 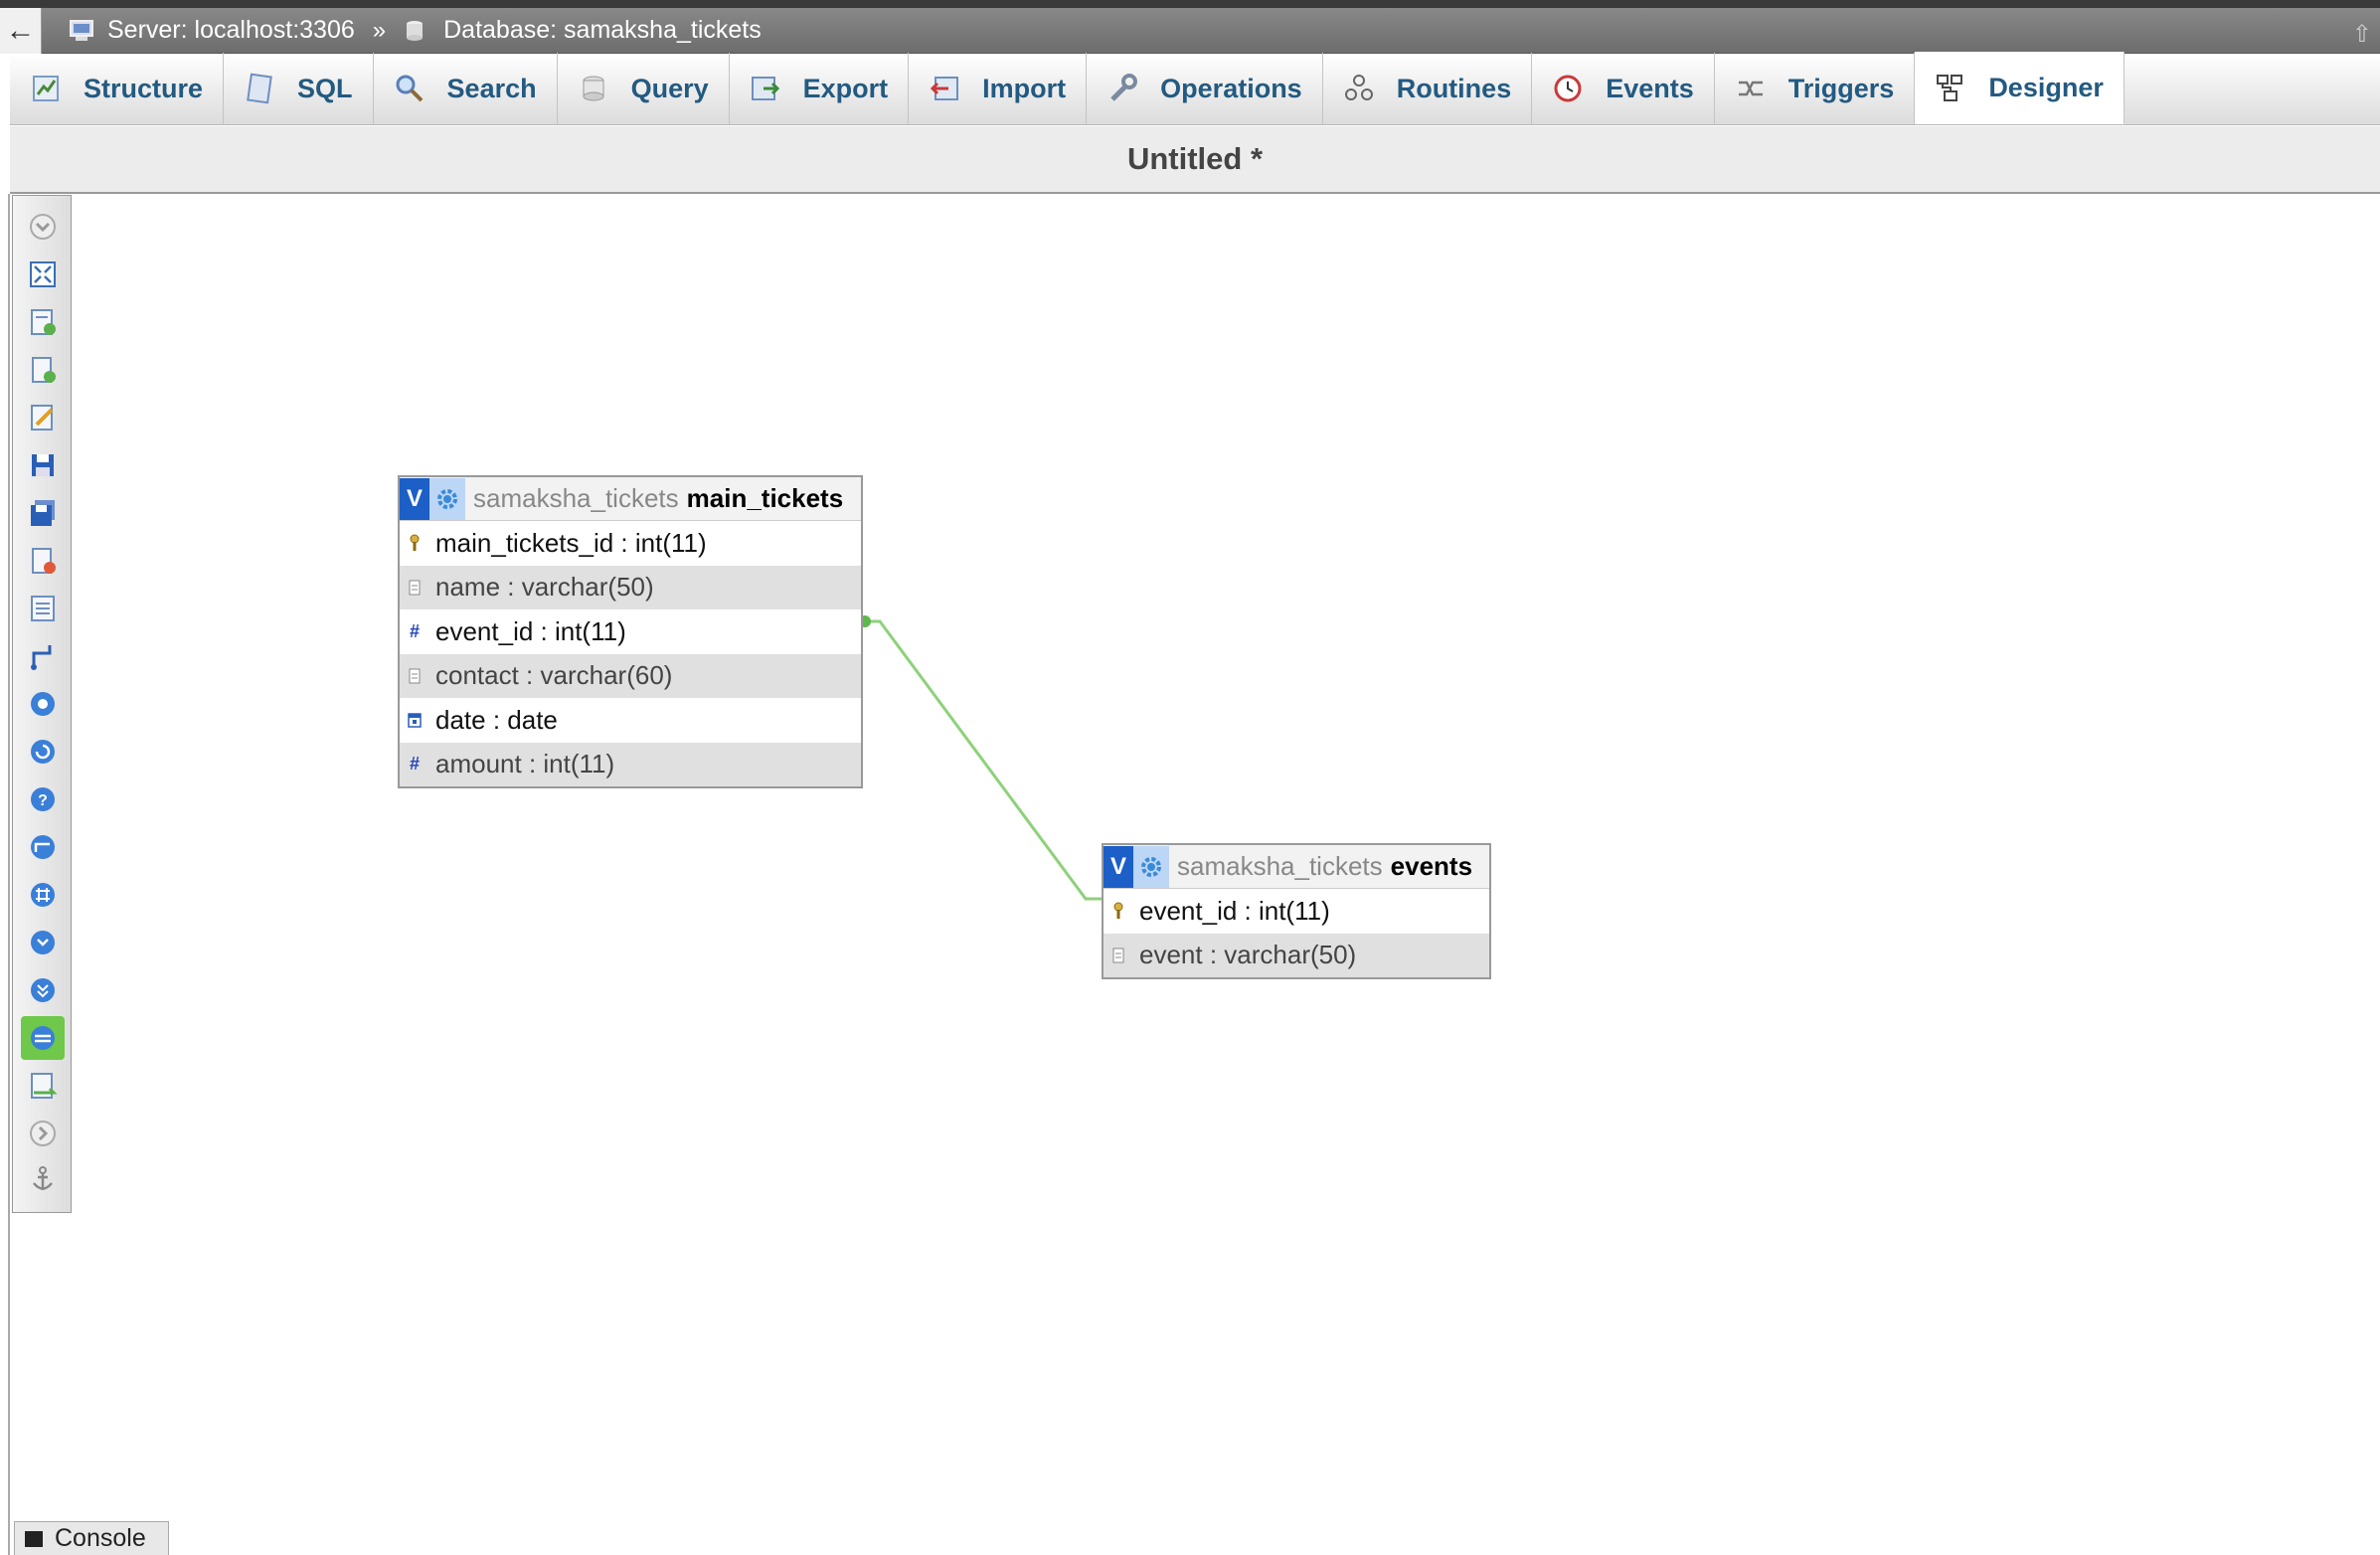 I want to click on help-icon: ?, so click(x=43, y=799).